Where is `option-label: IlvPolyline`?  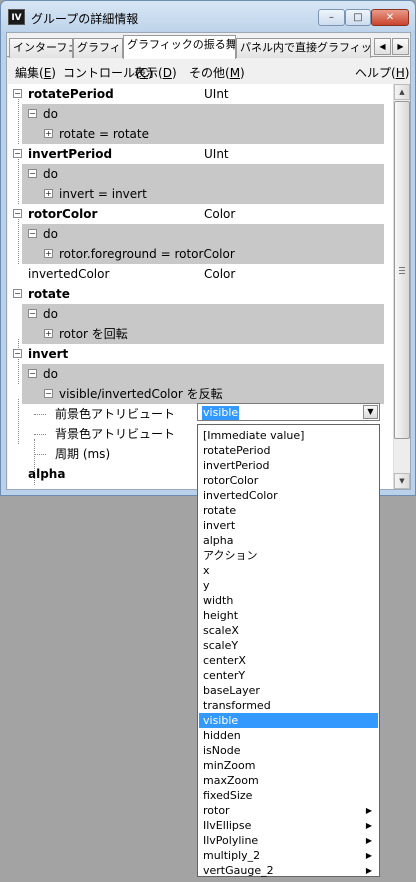
option-label: IlvPolyline is located at coordinates (231, 840).